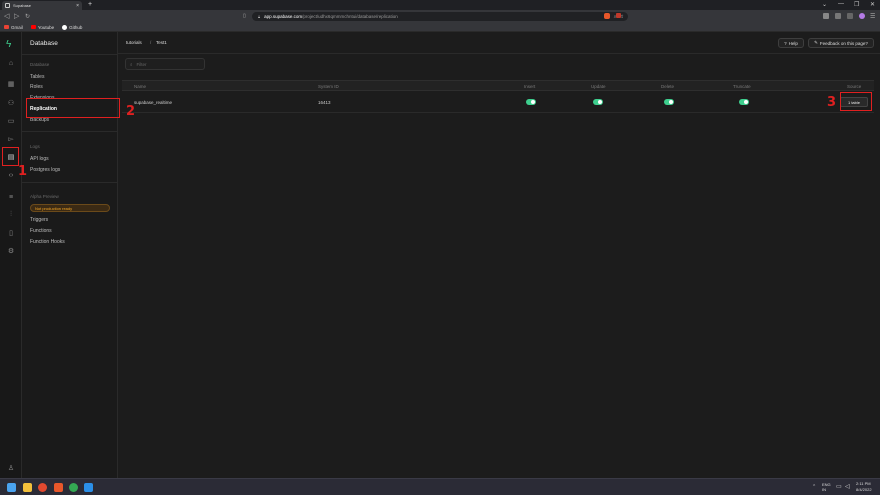 The image size is (880, 495). What do you see at coordinates (39, 159) in the screenshot?
I see `sidebar-item-api-logs: API logs` at bounding box center [39, 159].